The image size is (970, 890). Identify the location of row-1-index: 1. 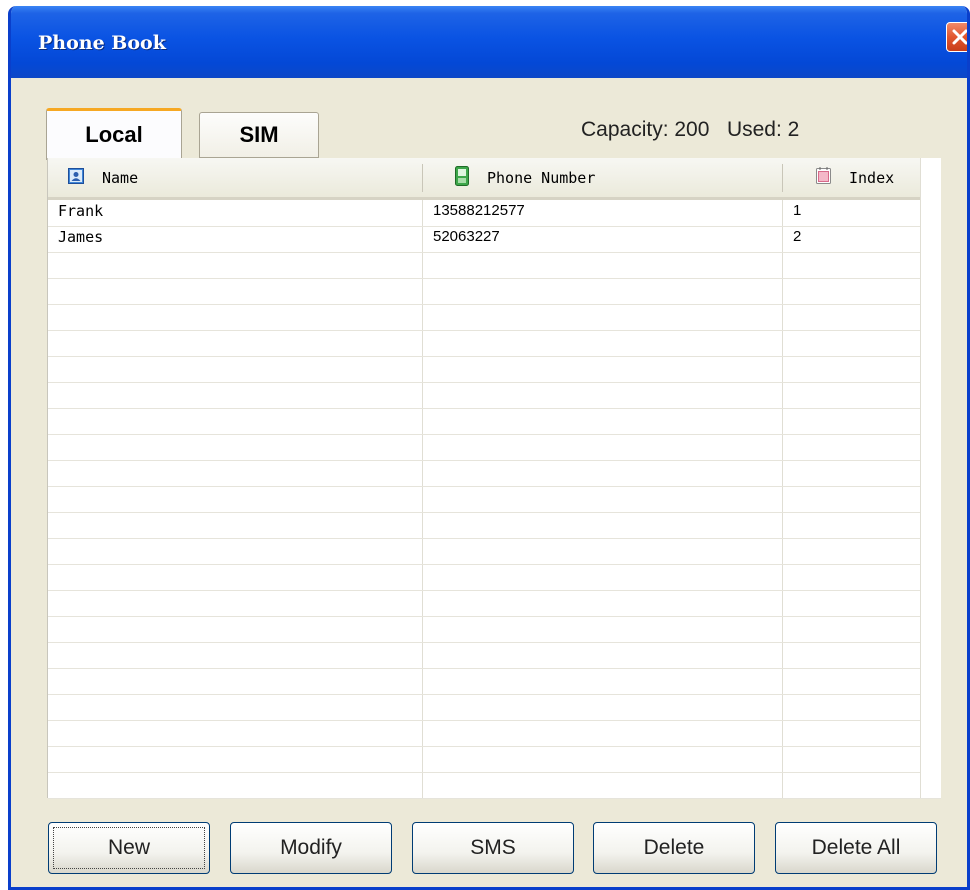
(797, 210).